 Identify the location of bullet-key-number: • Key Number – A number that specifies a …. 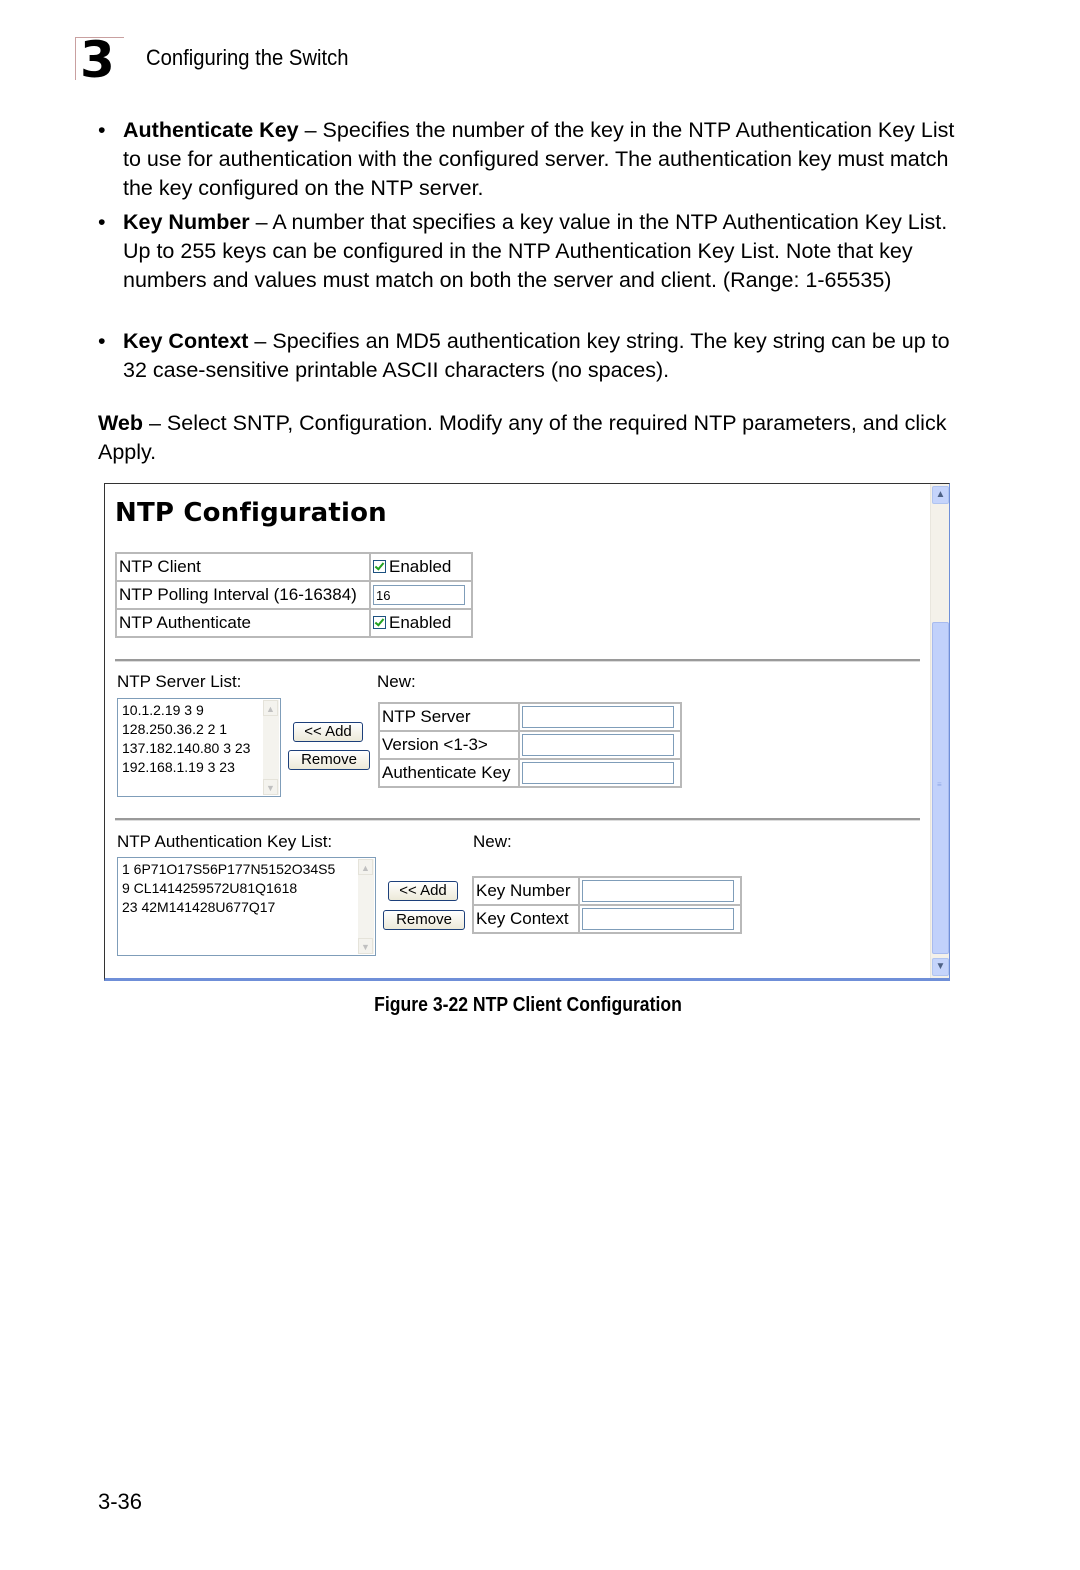
(528, 251).